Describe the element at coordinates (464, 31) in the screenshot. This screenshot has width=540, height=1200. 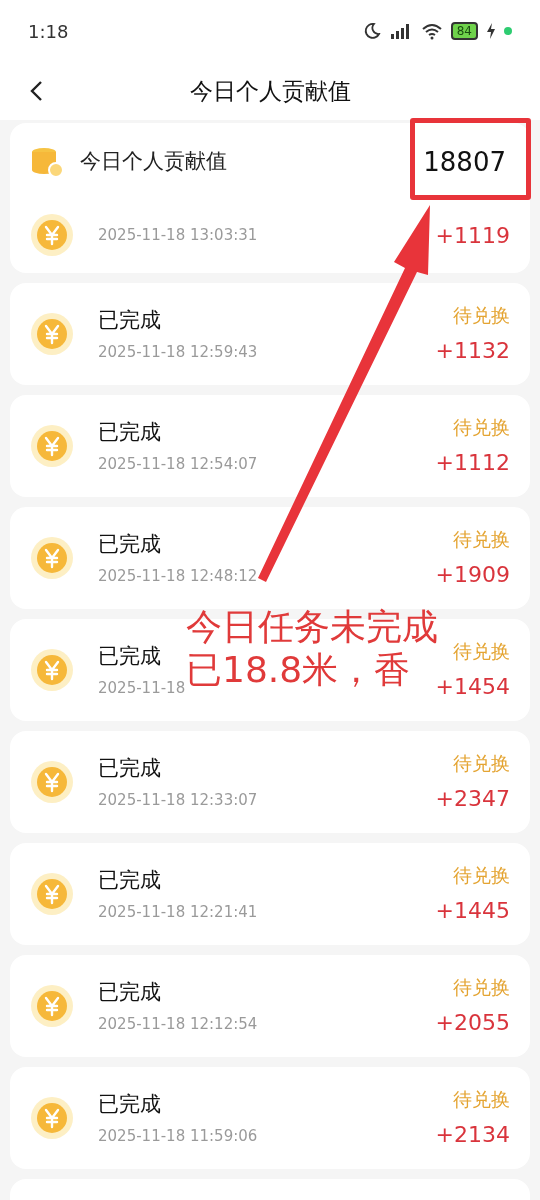
I see `battery-indicator: 84` at that location.